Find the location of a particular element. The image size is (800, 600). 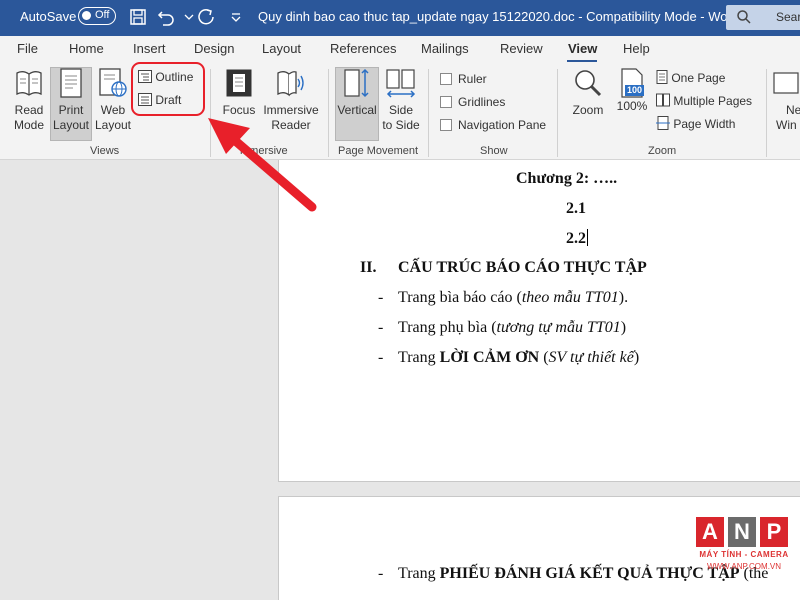

tab-references: References is located at coordinates (363, 48).